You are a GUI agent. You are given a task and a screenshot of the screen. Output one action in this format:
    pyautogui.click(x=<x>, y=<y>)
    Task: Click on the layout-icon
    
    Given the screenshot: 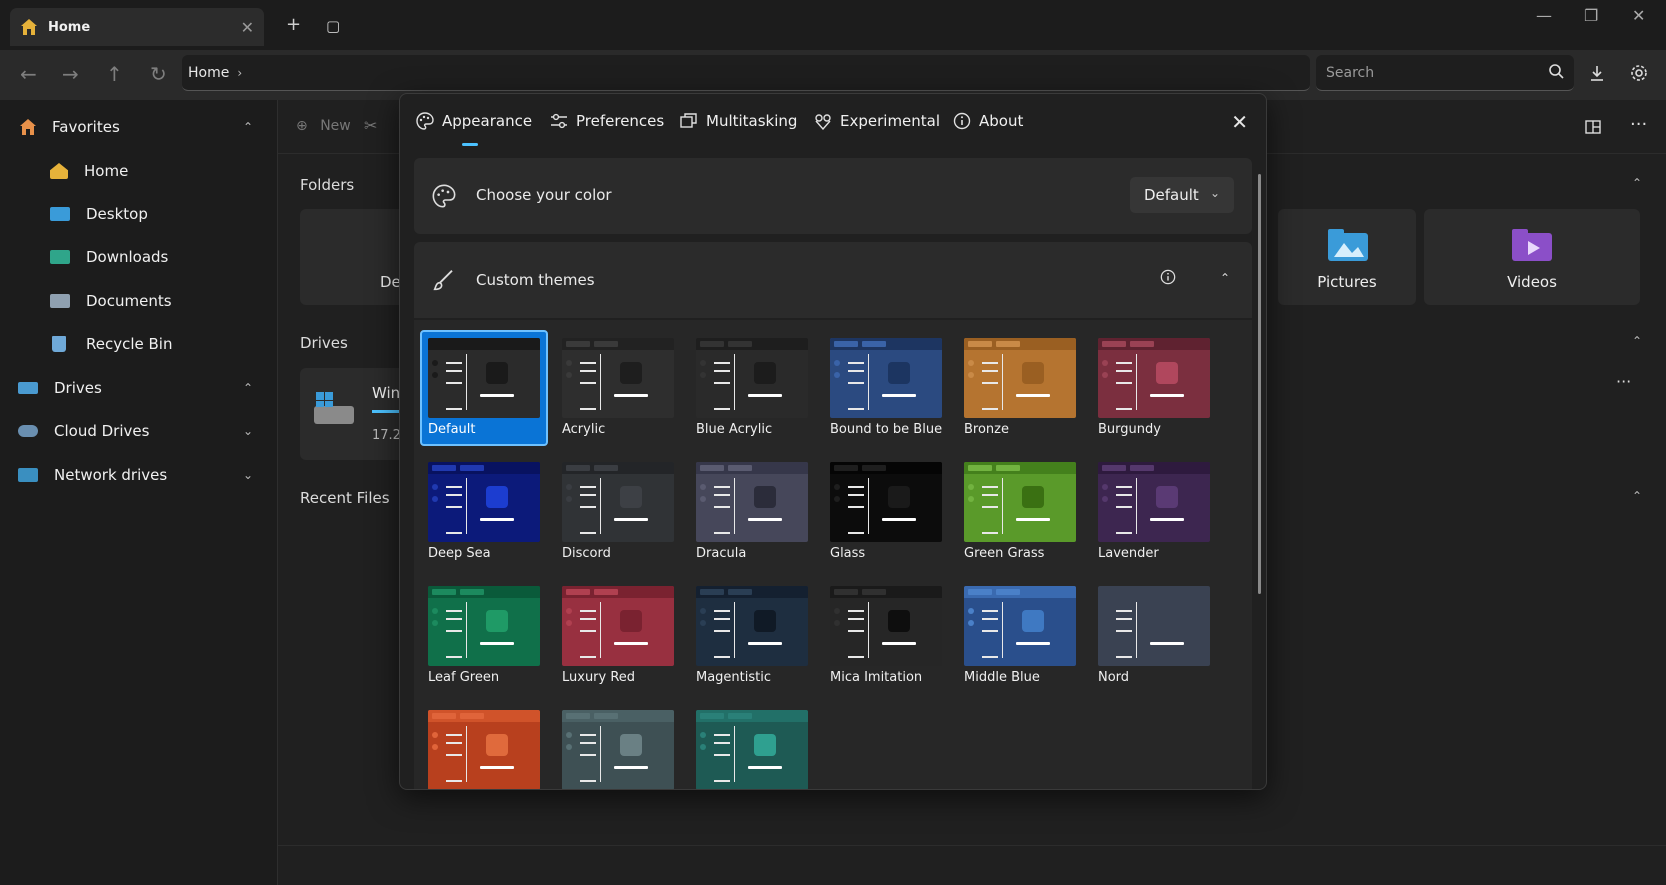 What is the action you would take?
    pyautogui.click(x=1593, y=127)
    